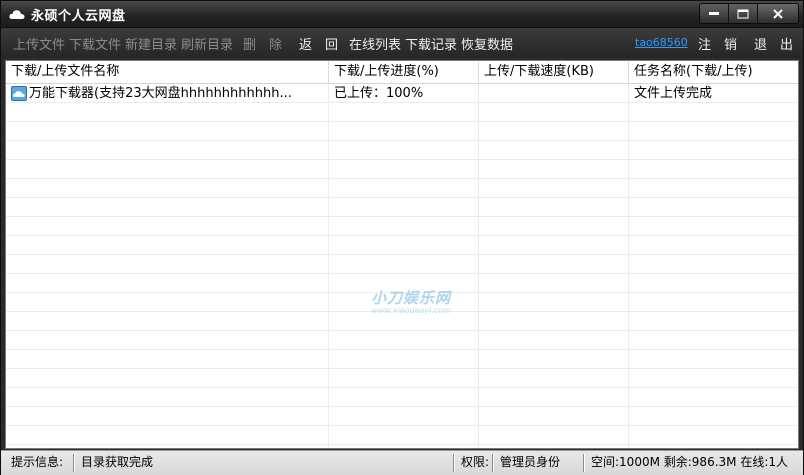  I want to click on close-button, so click(778, 13).